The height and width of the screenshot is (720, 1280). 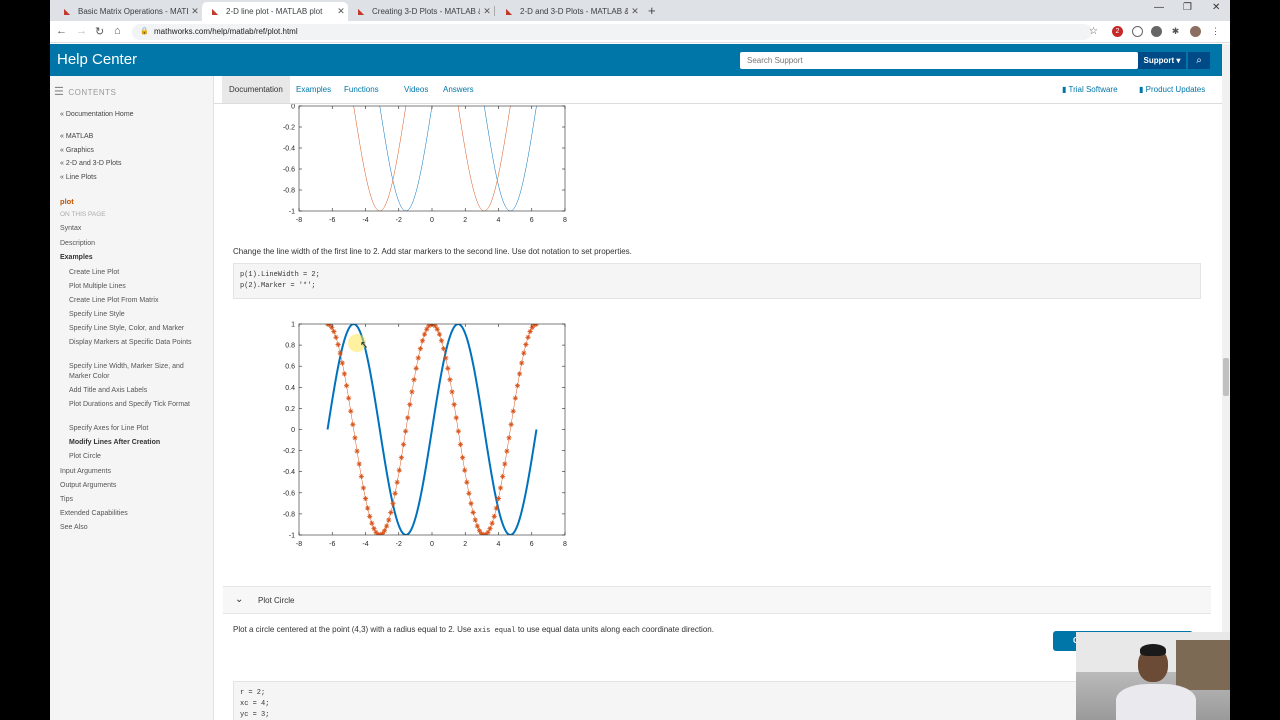 What do you see at coordinates (85, 91) in the screenshot?
I see `contents-toggle: ☰ CONTENTS` at bounding box center [85, 91].